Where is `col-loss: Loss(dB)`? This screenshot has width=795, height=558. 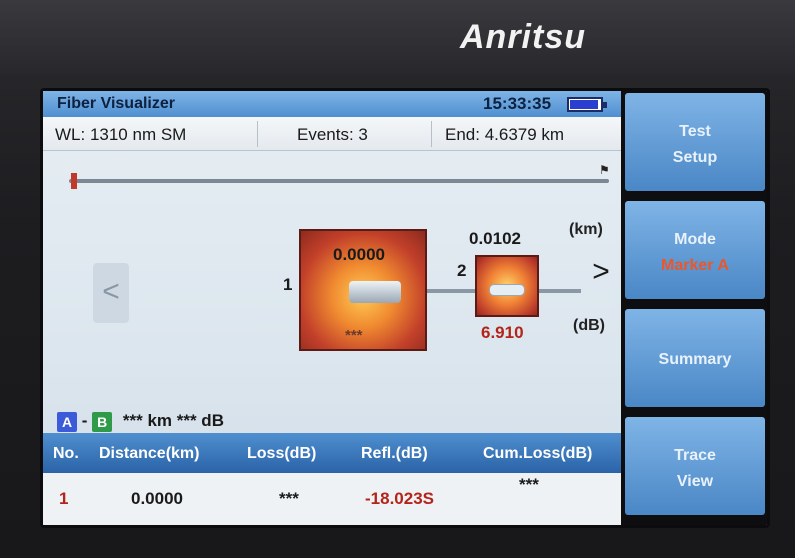 col-loss: Loss(dB) is located at coordinates (282, 453).